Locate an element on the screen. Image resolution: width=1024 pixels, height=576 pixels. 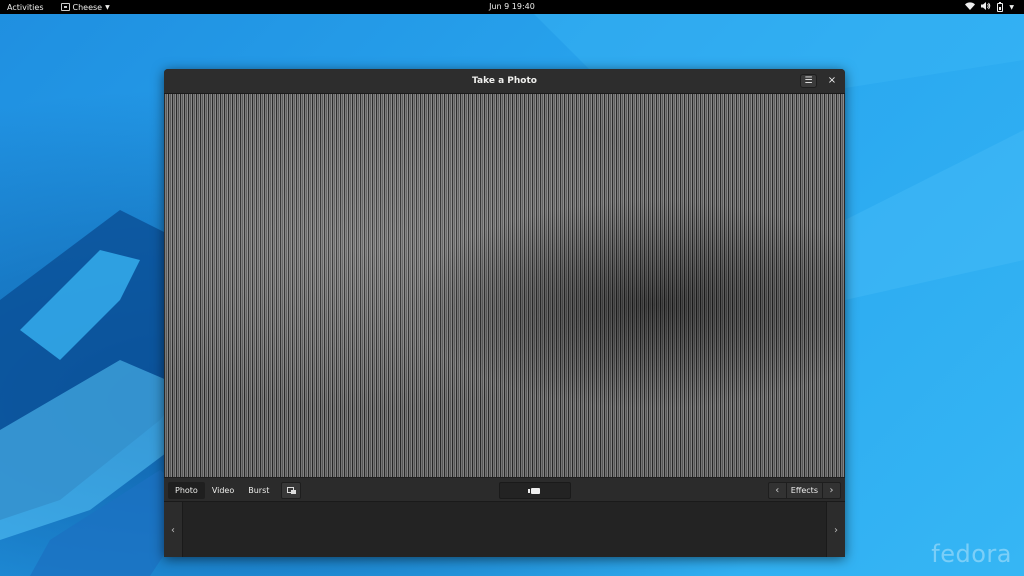
clock-container: Jun 9 19:40 is located at coordinates (512, 6).